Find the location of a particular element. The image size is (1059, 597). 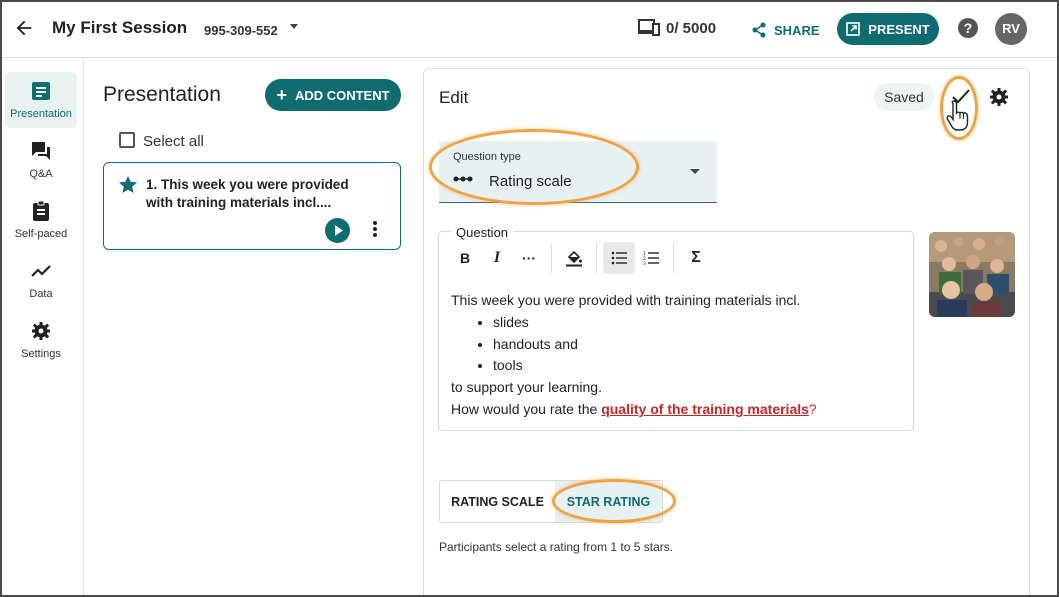

clipboard-icon is located at coordinates (41, 211).